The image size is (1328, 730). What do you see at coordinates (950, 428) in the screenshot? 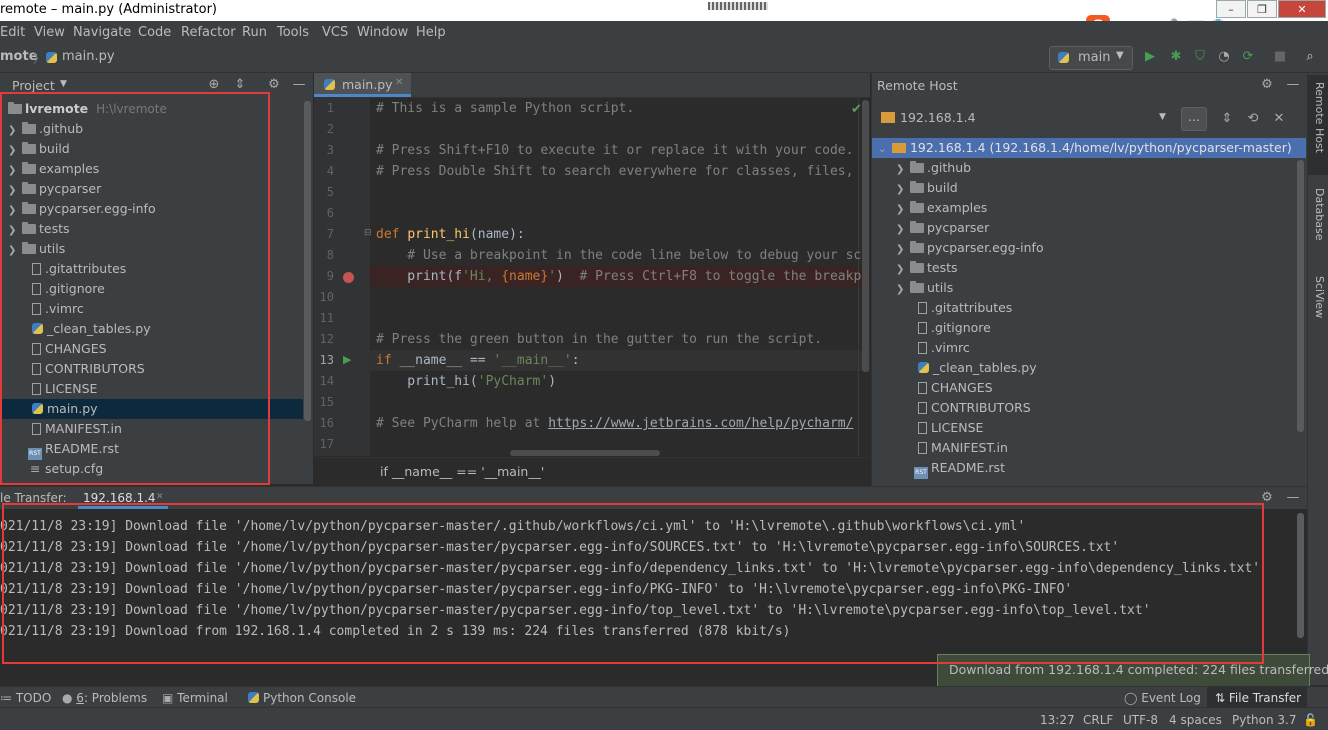
I see `remote-tree-file: LICENSE` at bounding box center [950, 428].